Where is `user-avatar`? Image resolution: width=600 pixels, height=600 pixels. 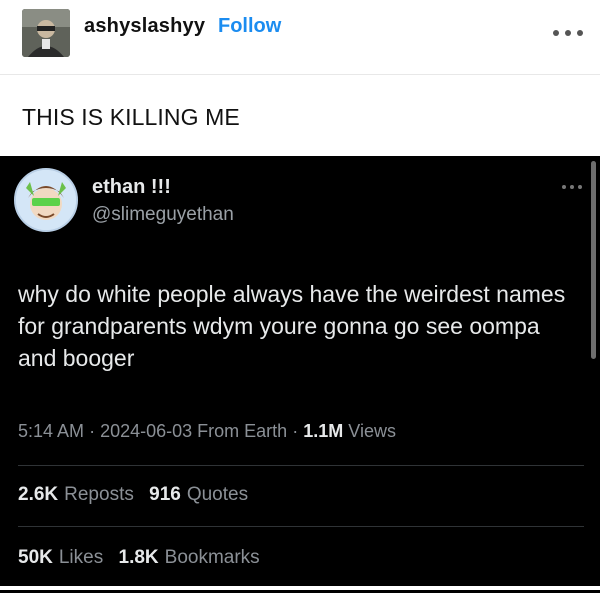
user-avatar is located at coordinates (46, 33).